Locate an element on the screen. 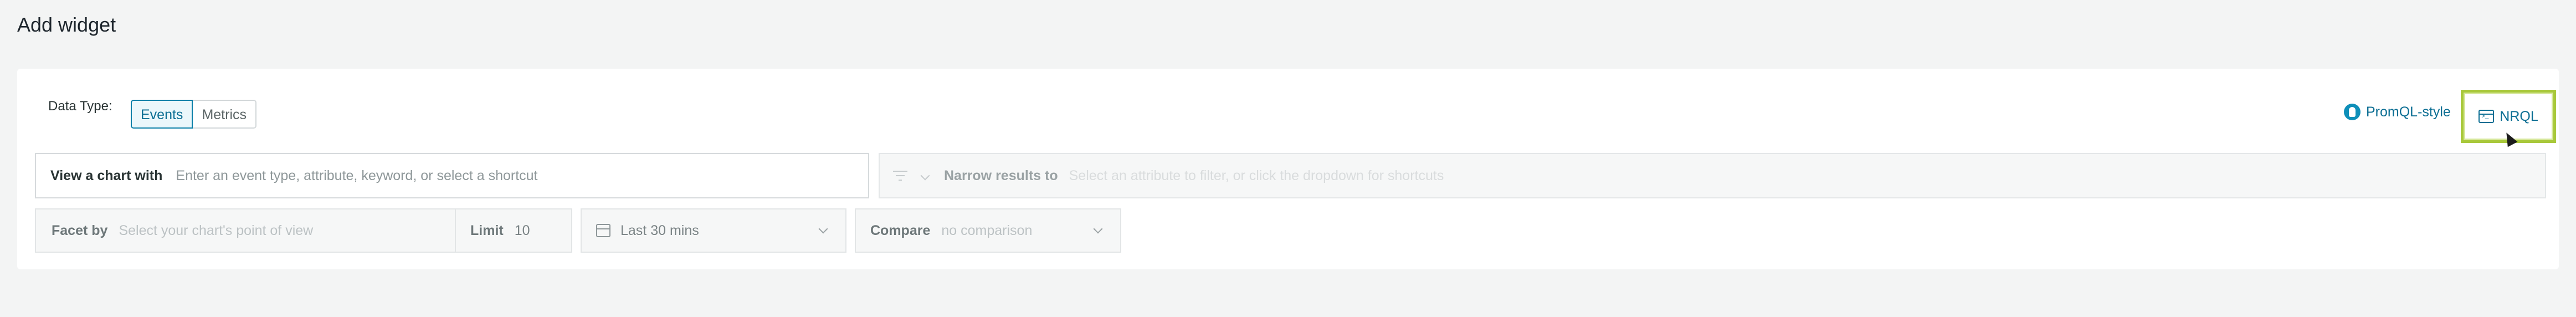  page-title: Add widget is located at coordinates (66, 24).